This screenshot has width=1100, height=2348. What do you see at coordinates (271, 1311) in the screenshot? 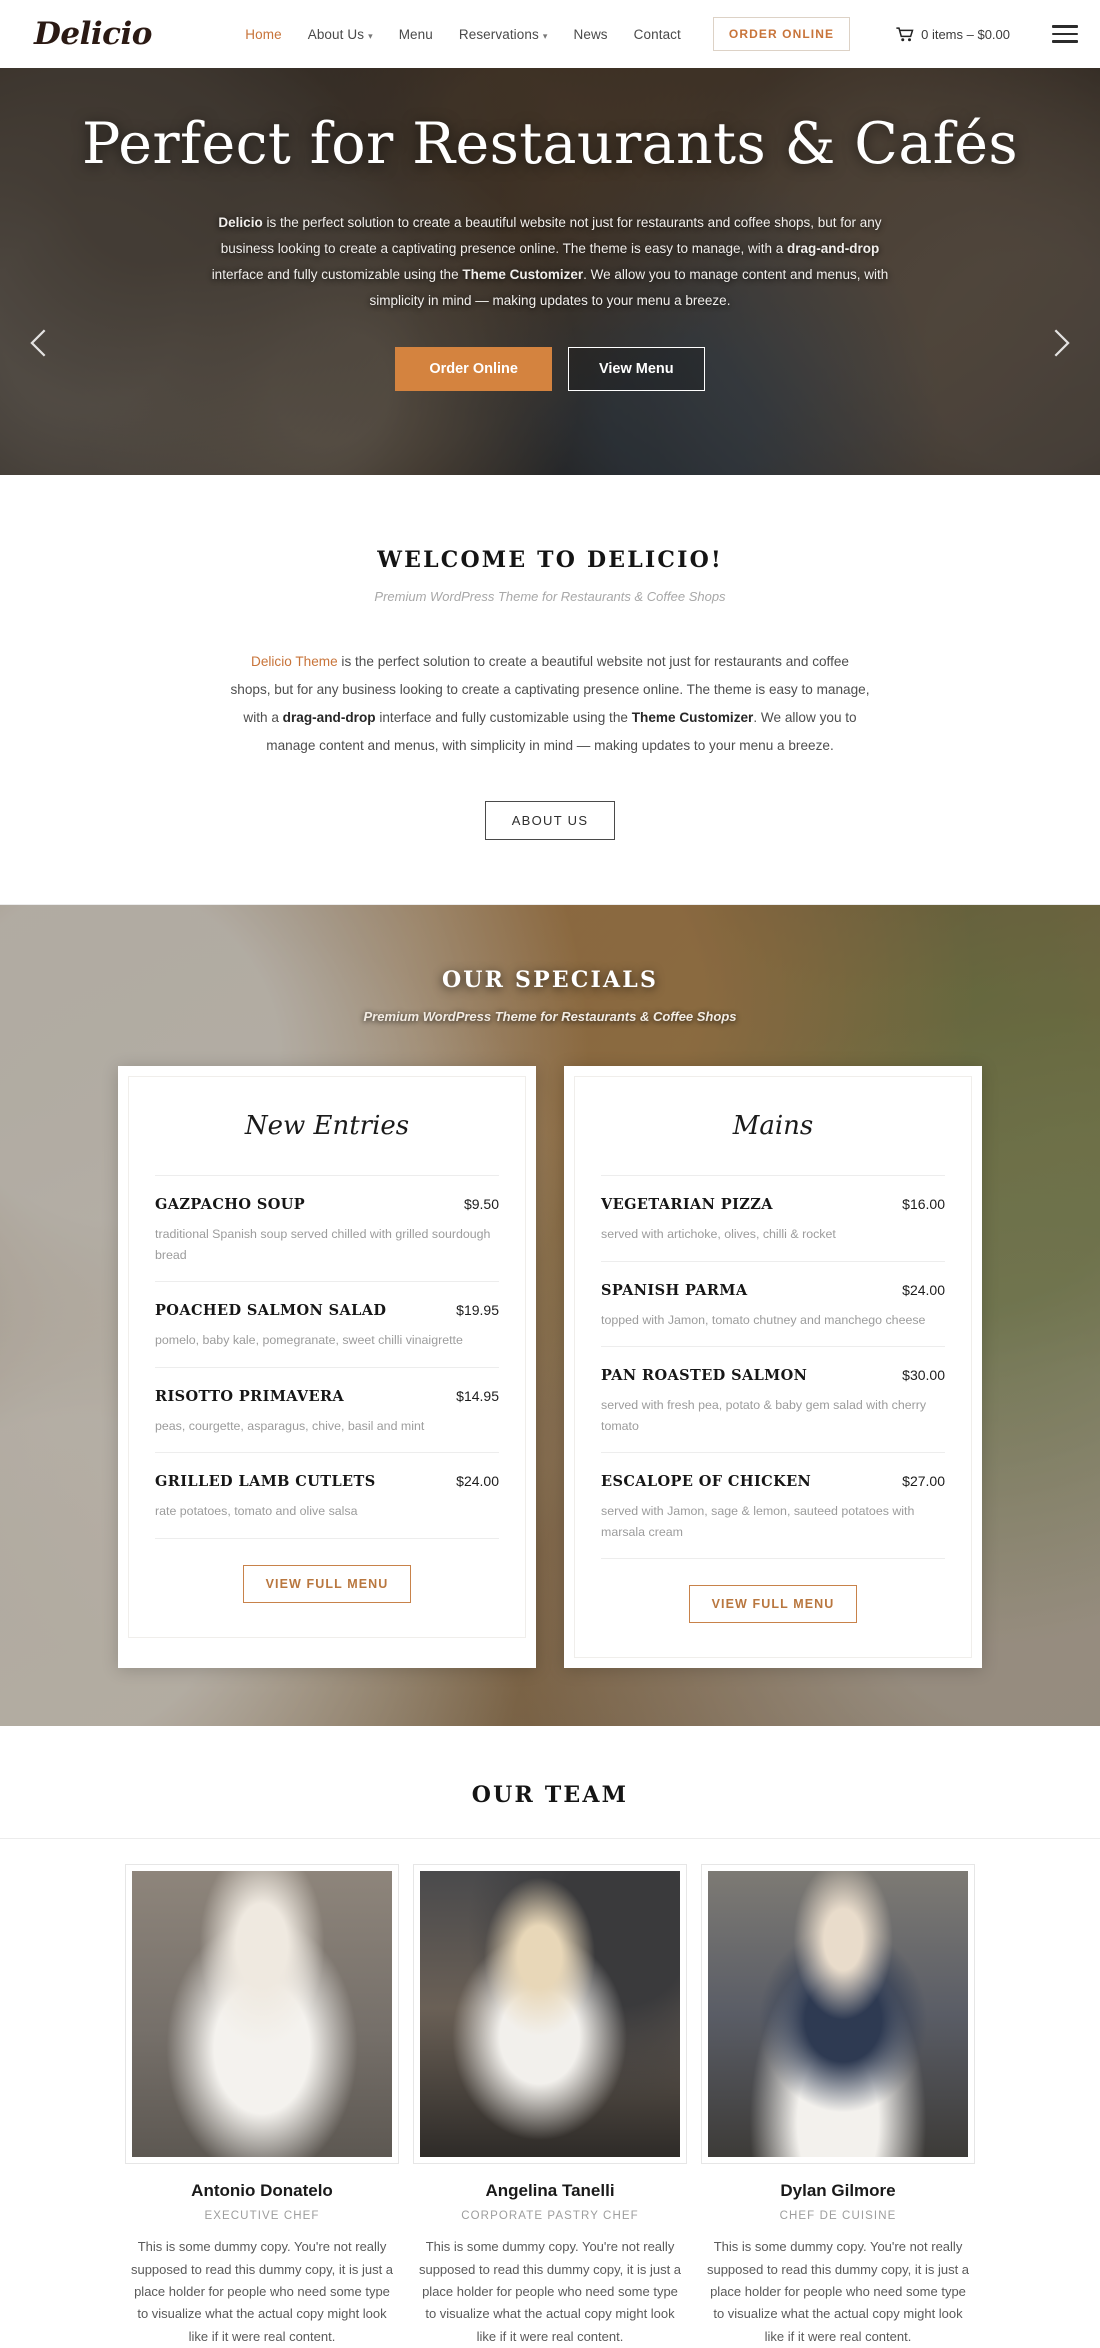
I see `menu-item-name: POACHED SALMON SALAD` at bounding box center [271, 1311].